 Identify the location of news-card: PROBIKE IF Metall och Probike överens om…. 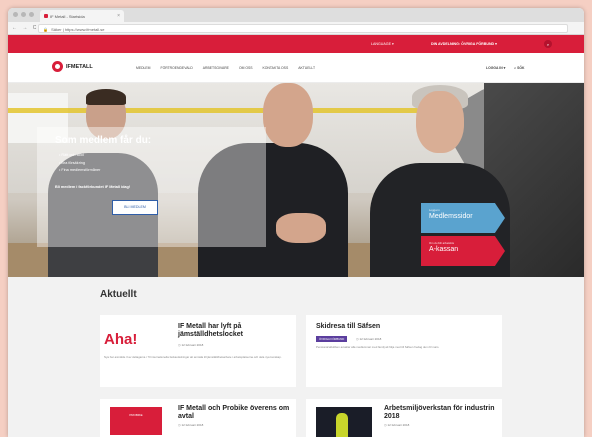
(198, 418).